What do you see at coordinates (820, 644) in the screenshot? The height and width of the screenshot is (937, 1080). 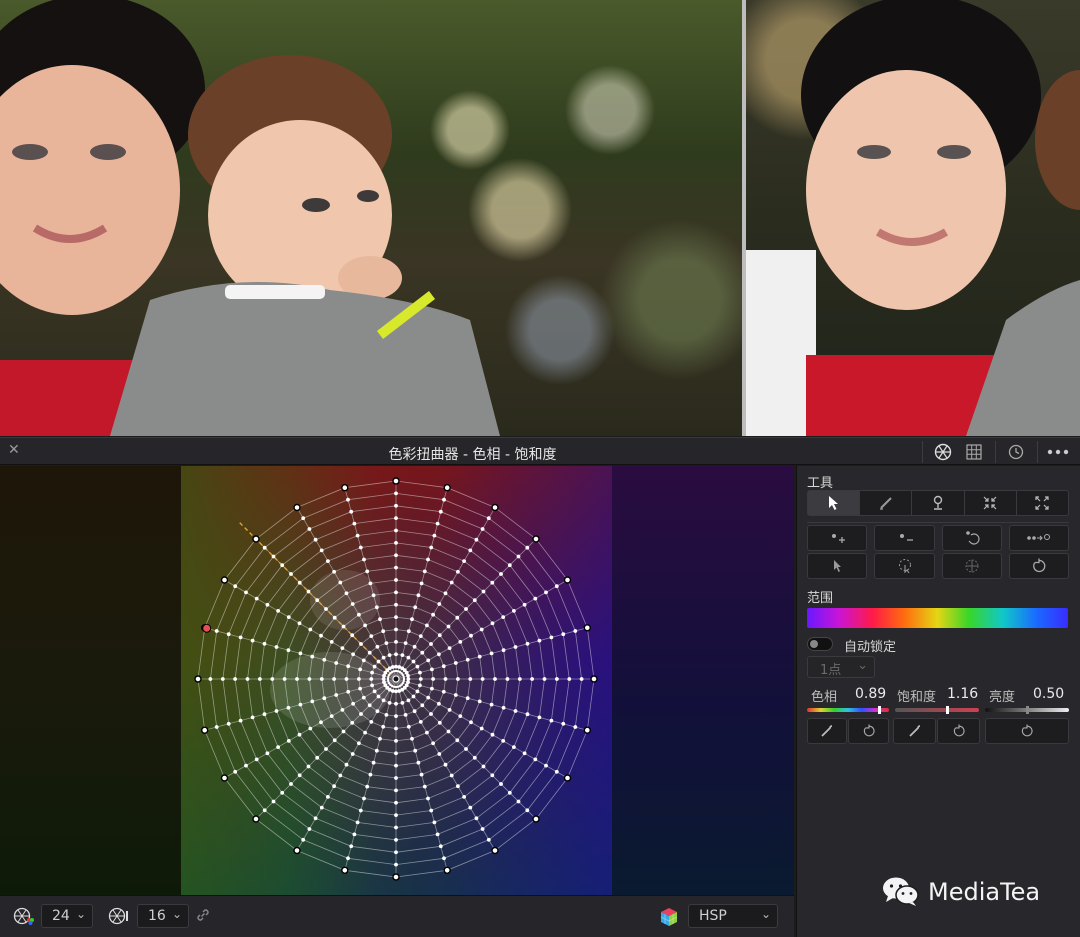 I see `auto-lock-toggle` at bounding box center [820, 644].